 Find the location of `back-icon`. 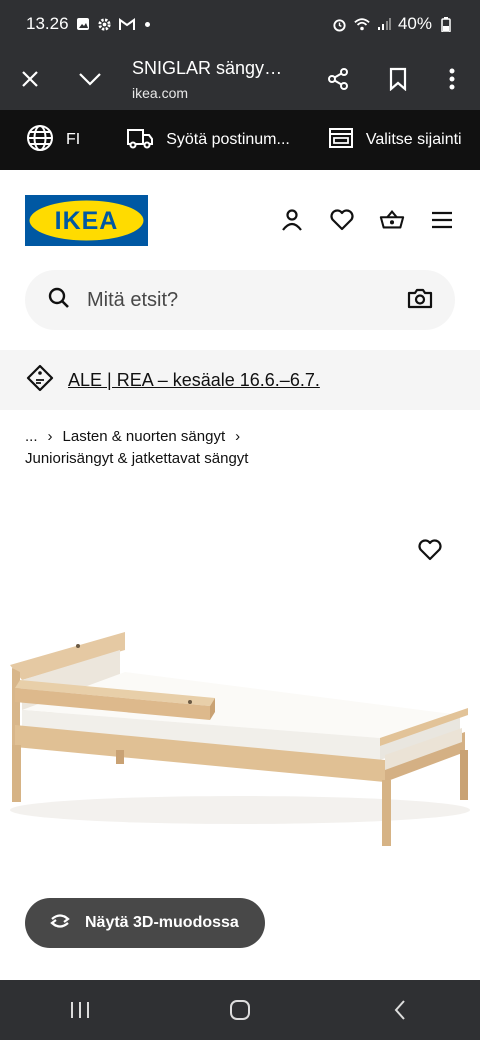

back-icon is located at coordinates (400, 1010).